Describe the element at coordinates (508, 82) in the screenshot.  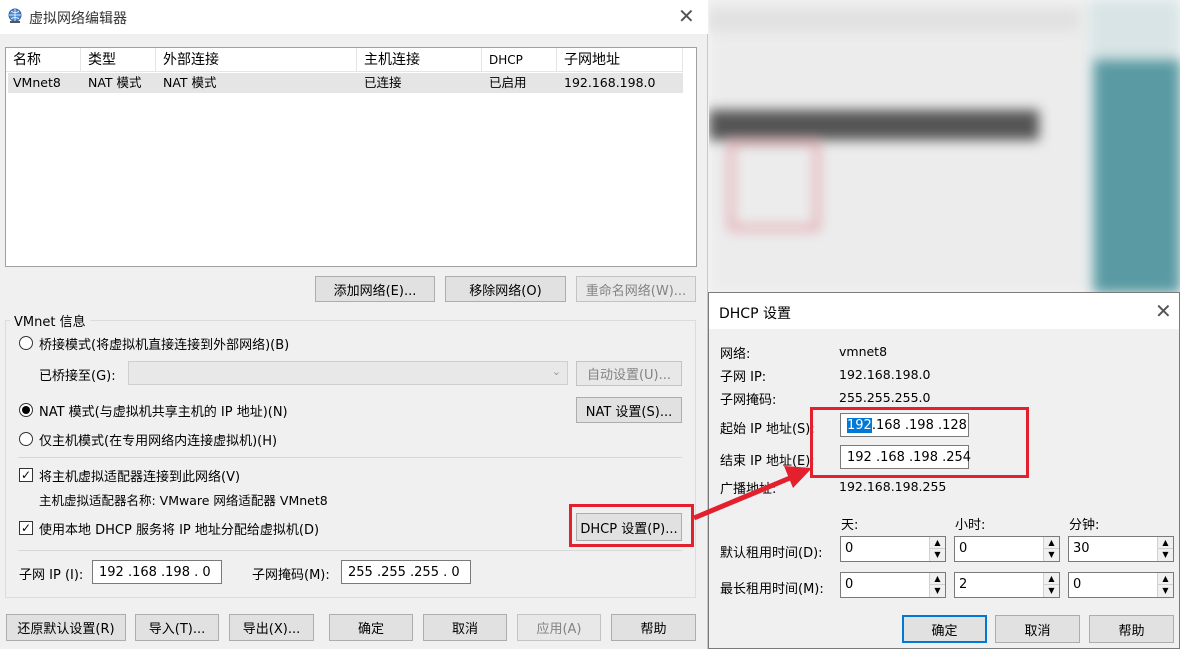
I see `cell-dhcp: 已启用` at that location.